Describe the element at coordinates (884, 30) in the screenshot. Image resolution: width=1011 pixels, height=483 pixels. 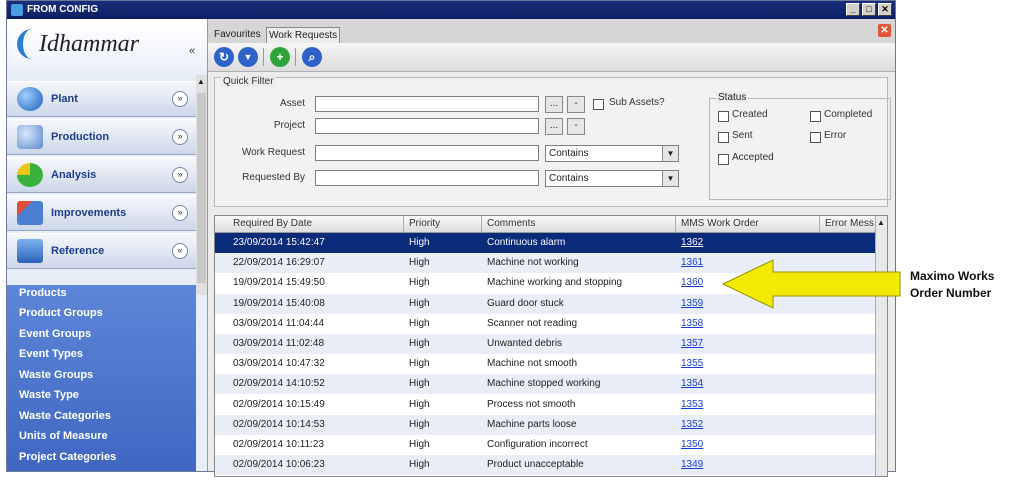
I see `close-tab-icon: ✕` at that location.